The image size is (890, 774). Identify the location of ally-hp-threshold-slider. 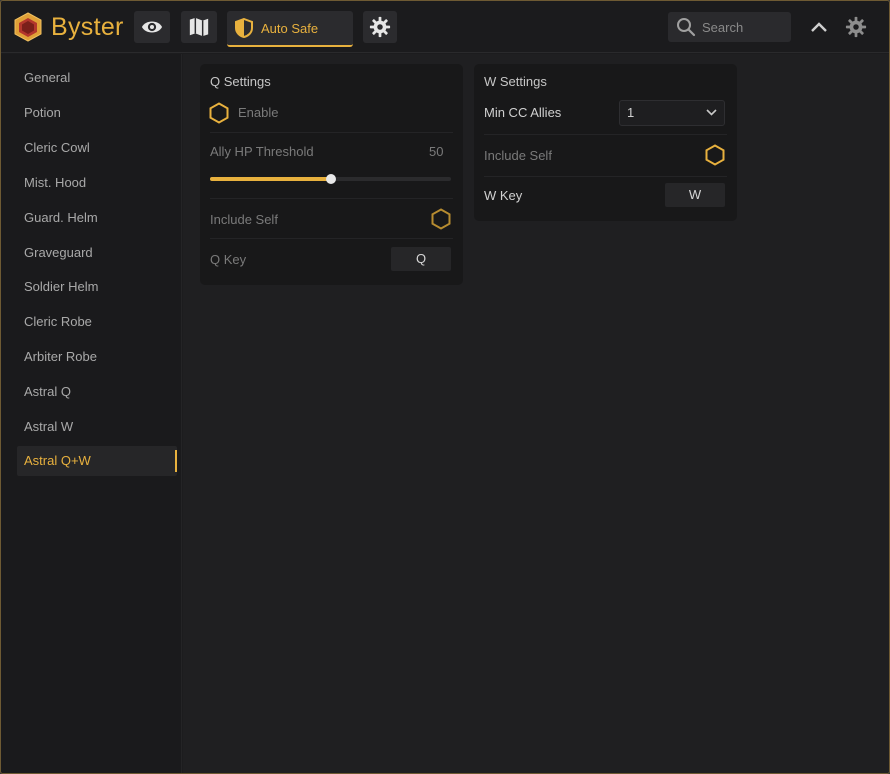
(330, 179).